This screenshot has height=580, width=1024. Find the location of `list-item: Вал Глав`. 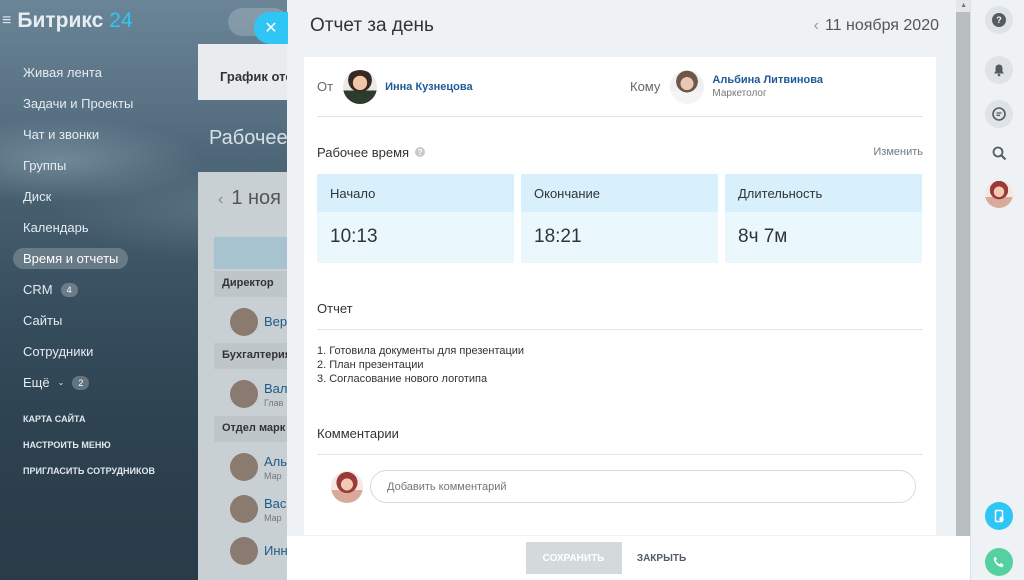

list-item: Вал Глав is located at coordinates (258, 394).